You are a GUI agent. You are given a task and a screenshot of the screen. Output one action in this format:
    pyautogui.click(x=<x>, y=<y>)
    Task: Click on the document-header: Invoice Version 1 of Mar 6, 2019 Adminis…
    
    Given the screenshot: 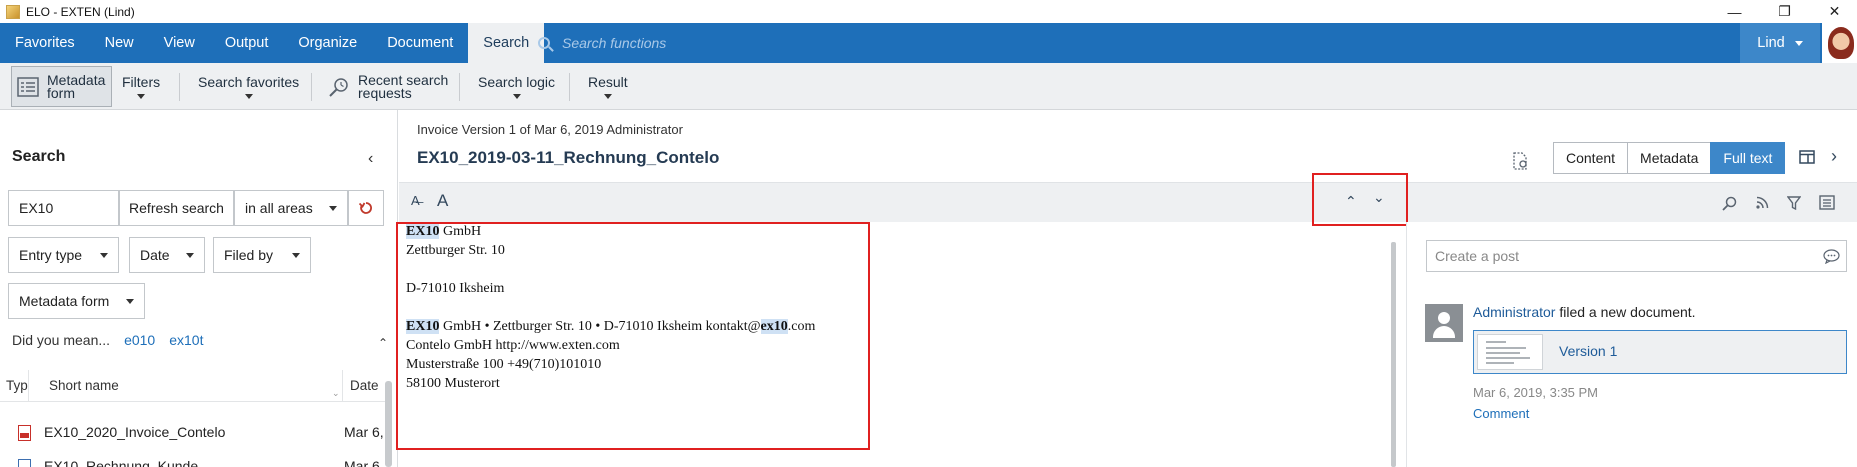 What is the action you would take?
    pyautogui.click(x=1128, y=146)
    